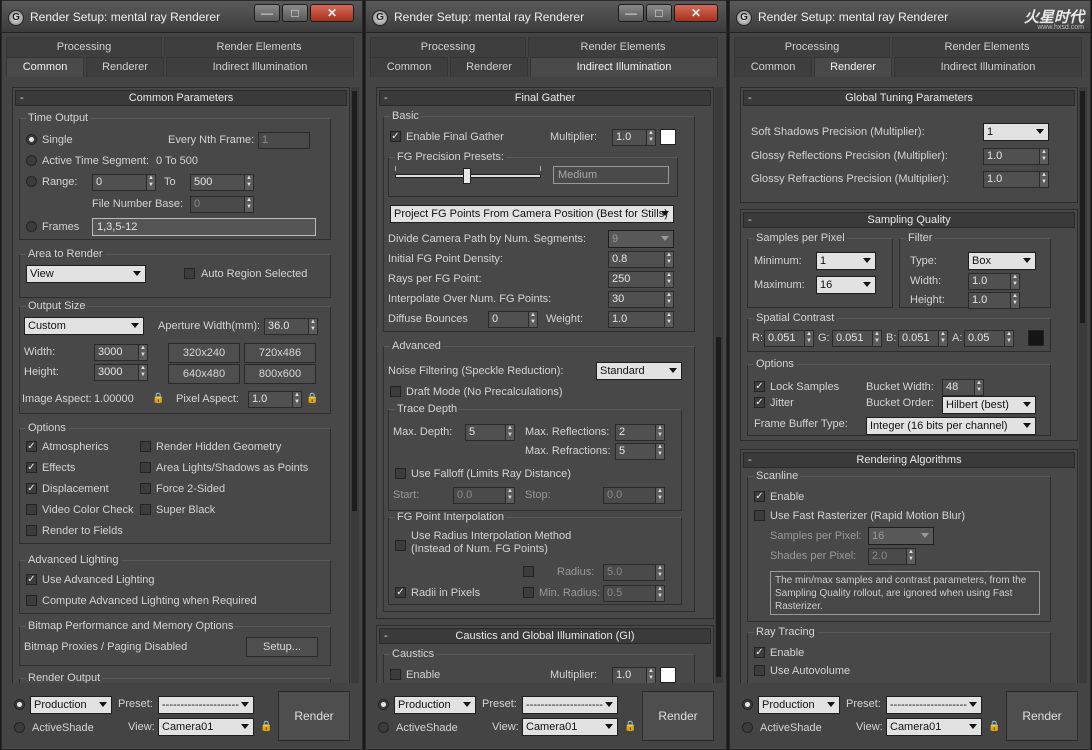 The width and height of the screenshot is (1092, 750). What do you see at coordinates (484, 495) in the screenshot?
I see `start-spinner: 0.0 ▲ ▼` at bounding box center [484, 495].